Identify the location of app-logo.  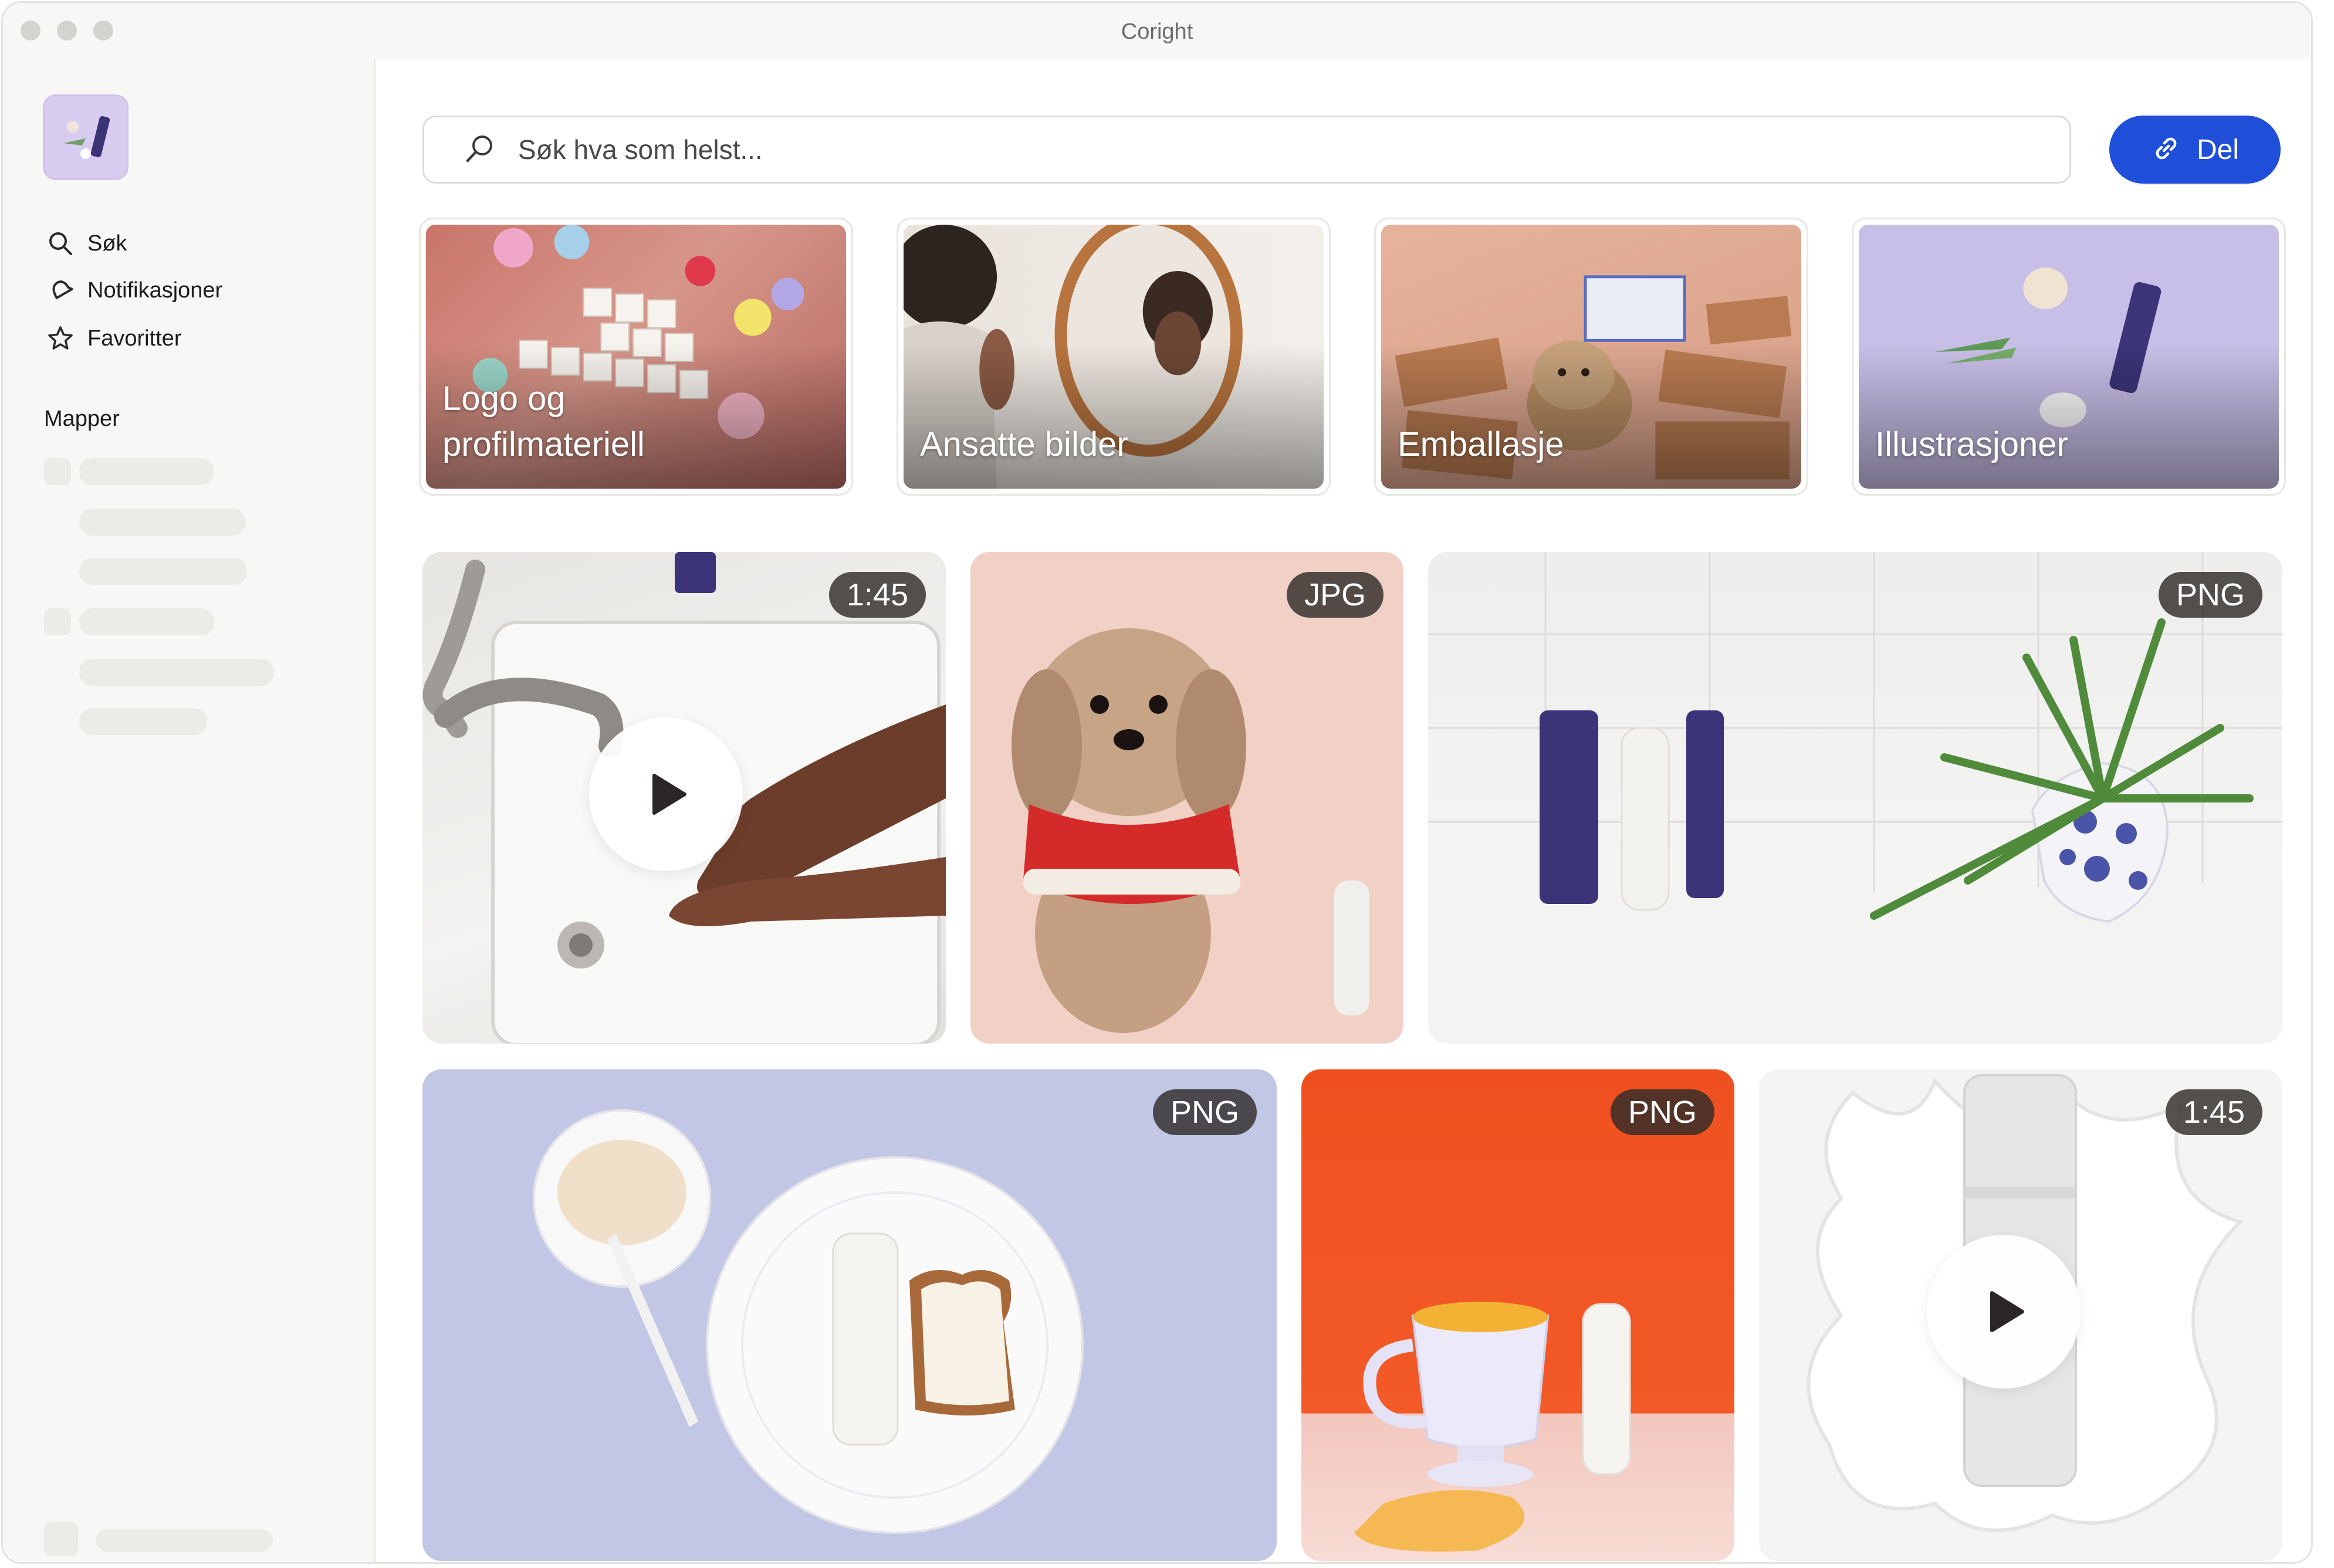
(85, 137).